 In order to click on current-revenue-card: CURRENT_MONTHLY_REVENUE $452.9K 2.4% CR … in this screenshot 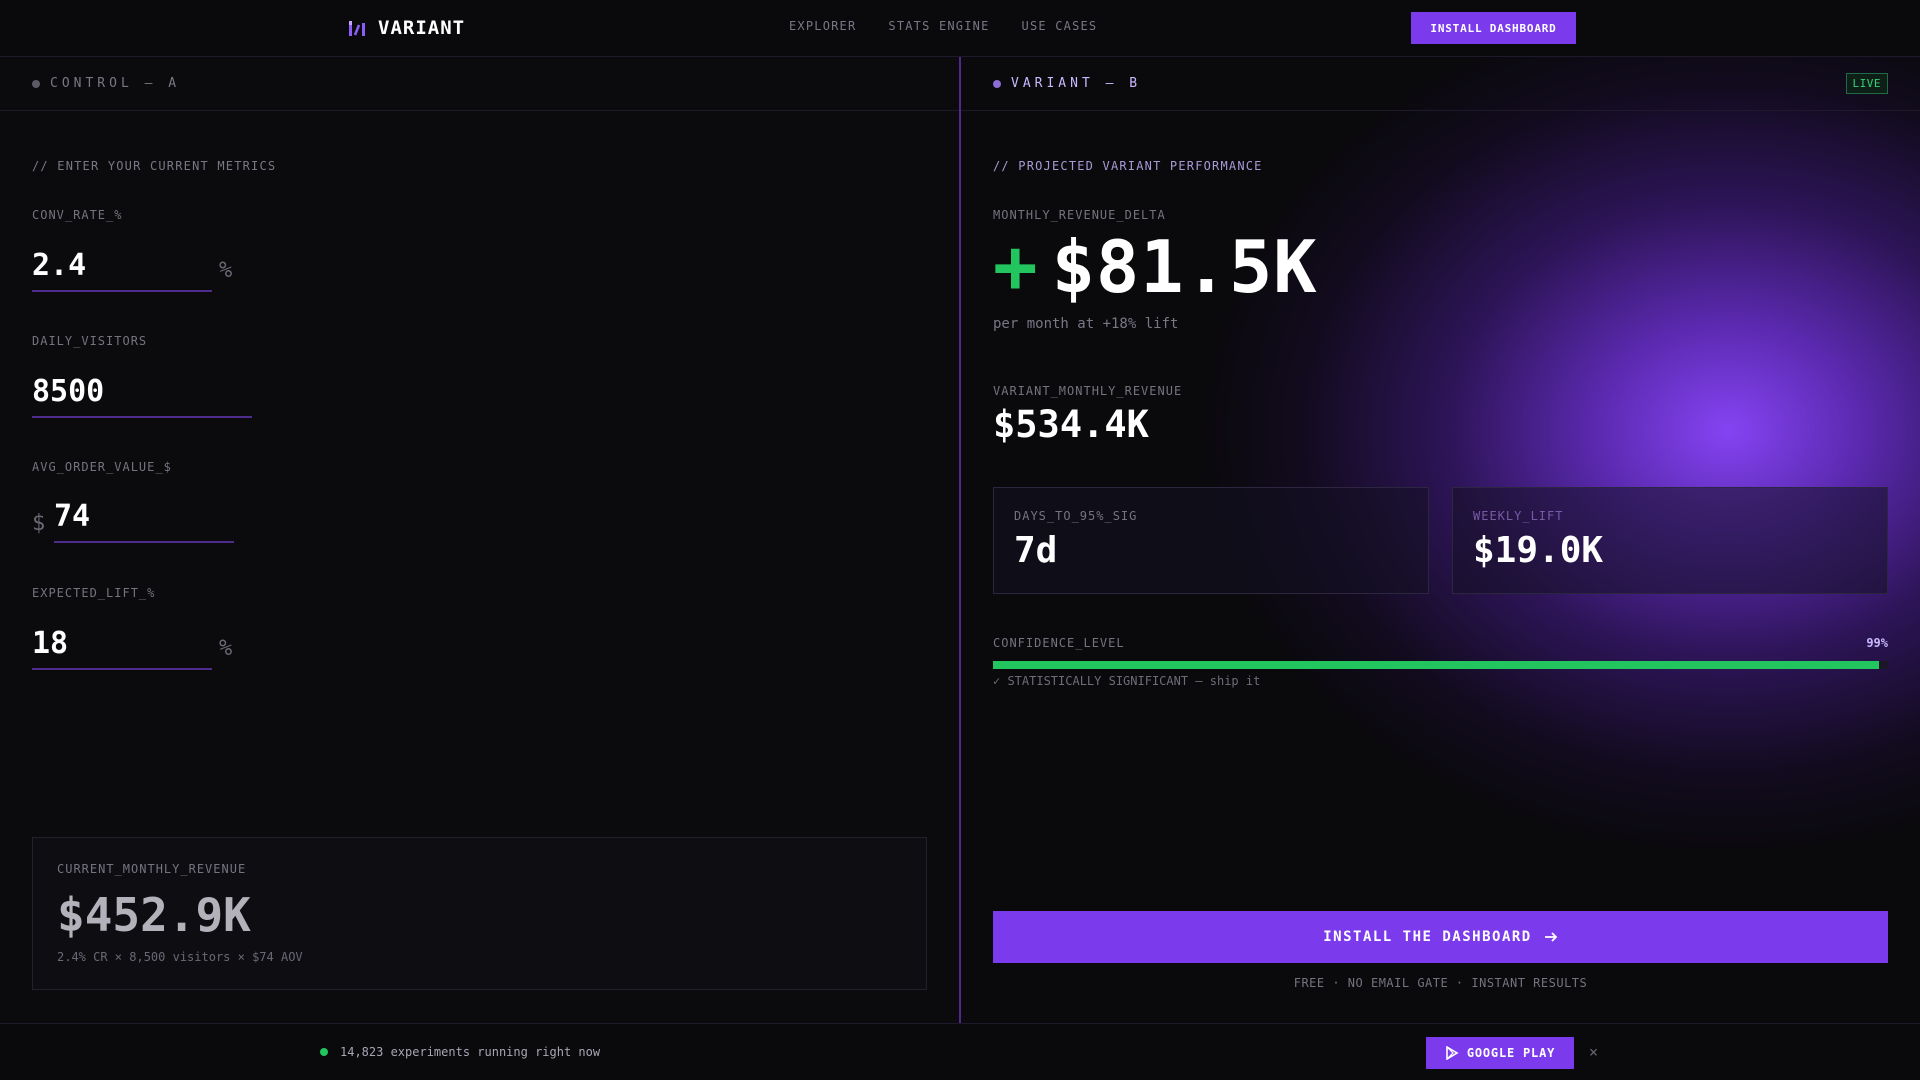, I will do `click(479, 913)`.